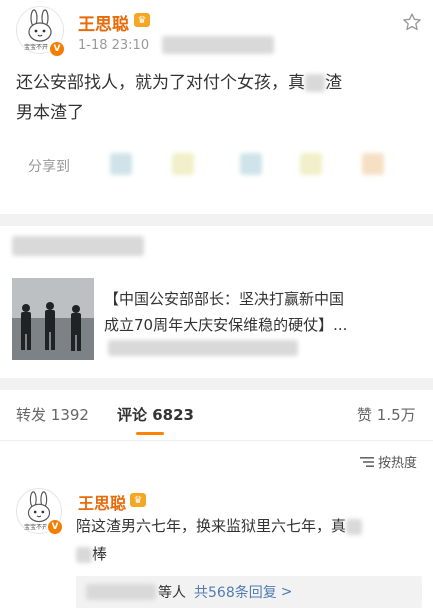  I want to click on tabs-divider, so click(216, 440).